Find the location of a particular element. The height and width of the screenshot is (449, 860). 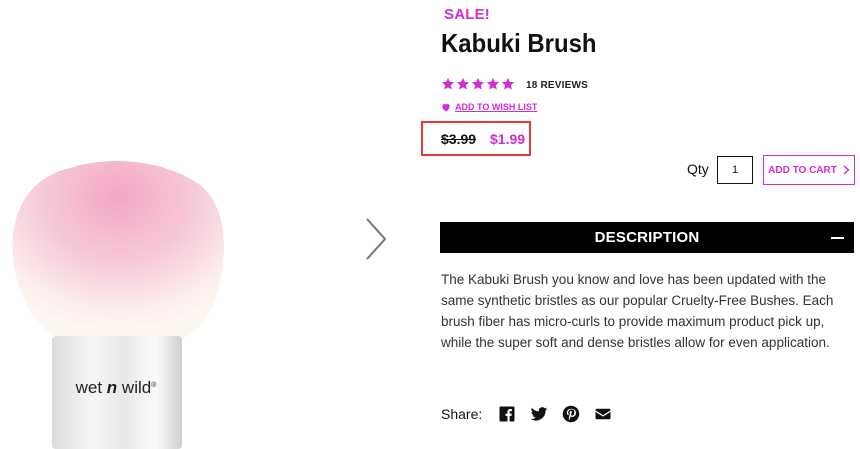

wishlist-label: ADD TO WISH LIST is located at coordinates (496, 107).